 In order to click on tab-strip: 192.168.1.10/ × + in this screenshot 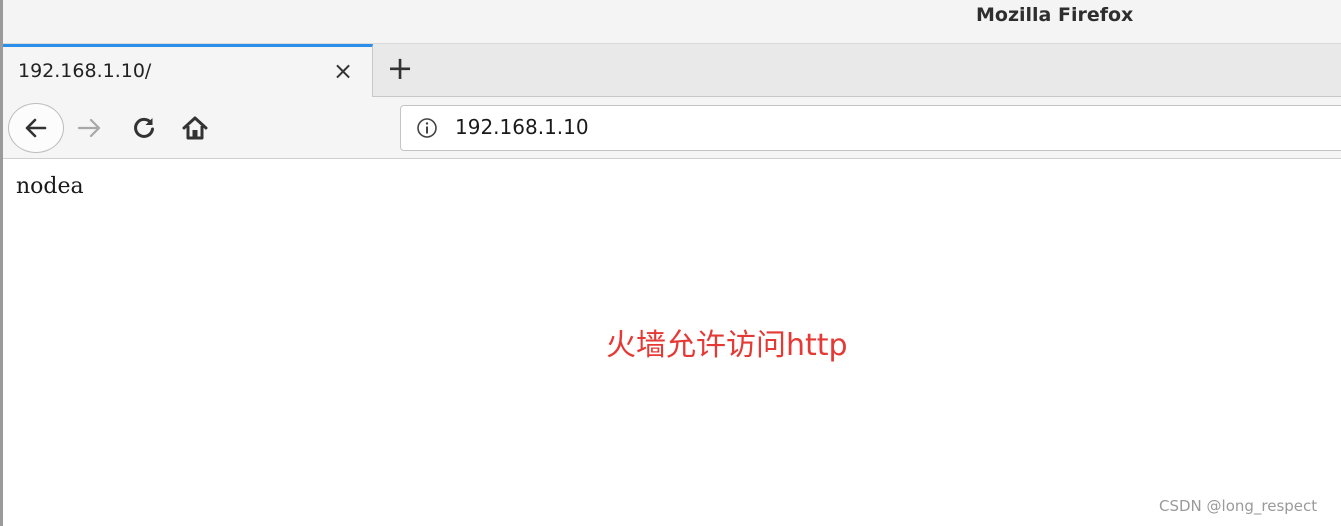, I will do `click(672, 70)`.